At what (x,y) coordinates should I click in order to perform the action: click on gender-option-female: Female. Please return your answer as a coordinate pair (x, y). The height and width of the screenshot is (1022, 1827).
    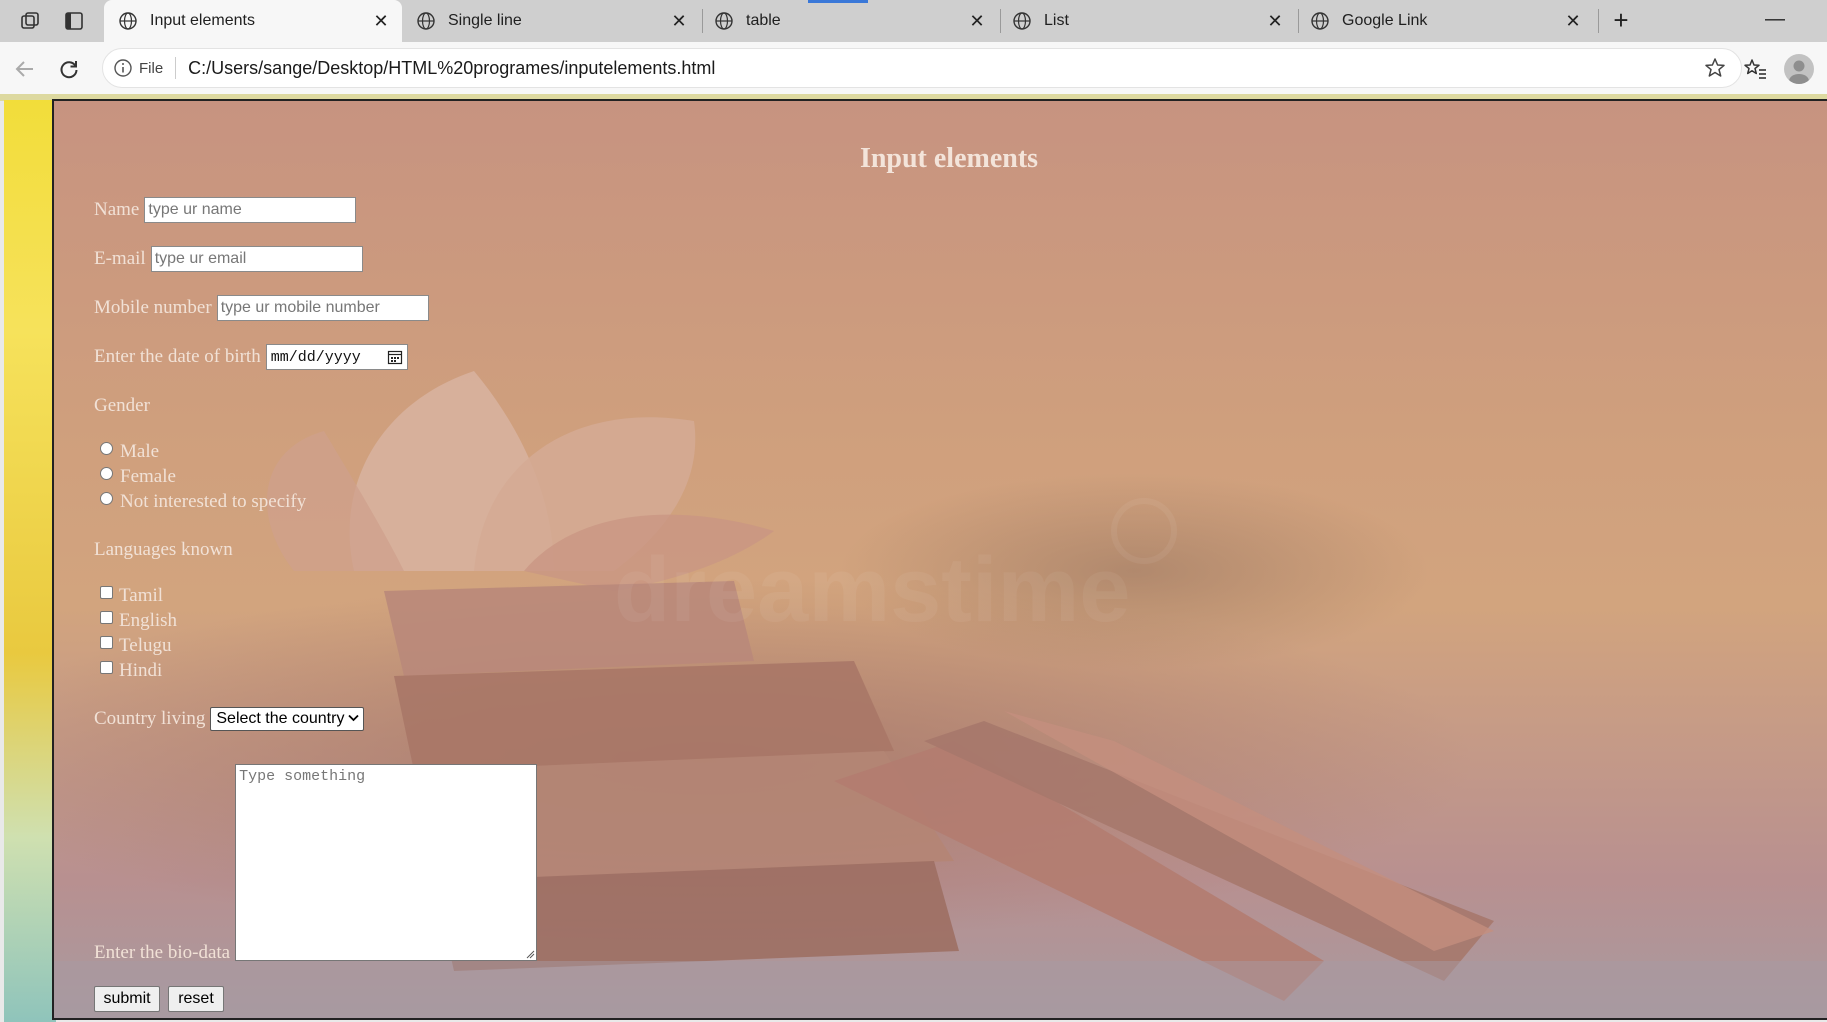
    Looking at the image, I should click on (138, 477).